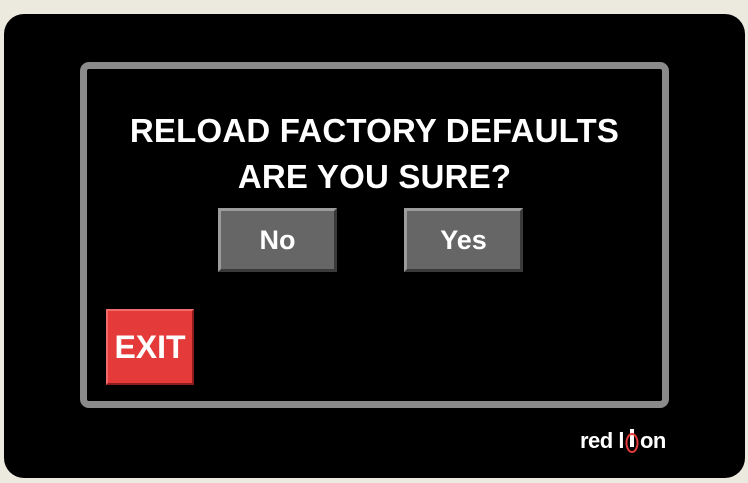 The height and width of the screenshot is (483, 748). I want to click on lion-mark-icon, so click(632, 441).